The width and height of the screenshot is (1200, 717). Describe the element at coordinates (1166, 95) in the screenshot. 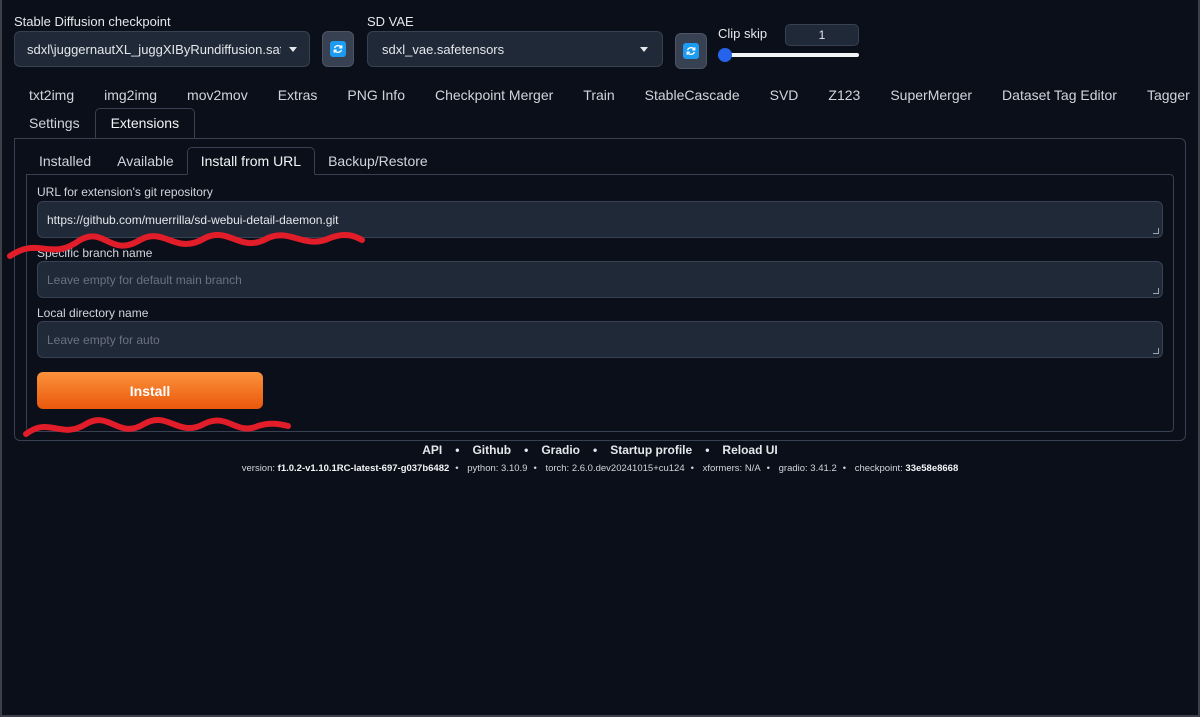

I see `tab-tagger: Tagger` at that location.